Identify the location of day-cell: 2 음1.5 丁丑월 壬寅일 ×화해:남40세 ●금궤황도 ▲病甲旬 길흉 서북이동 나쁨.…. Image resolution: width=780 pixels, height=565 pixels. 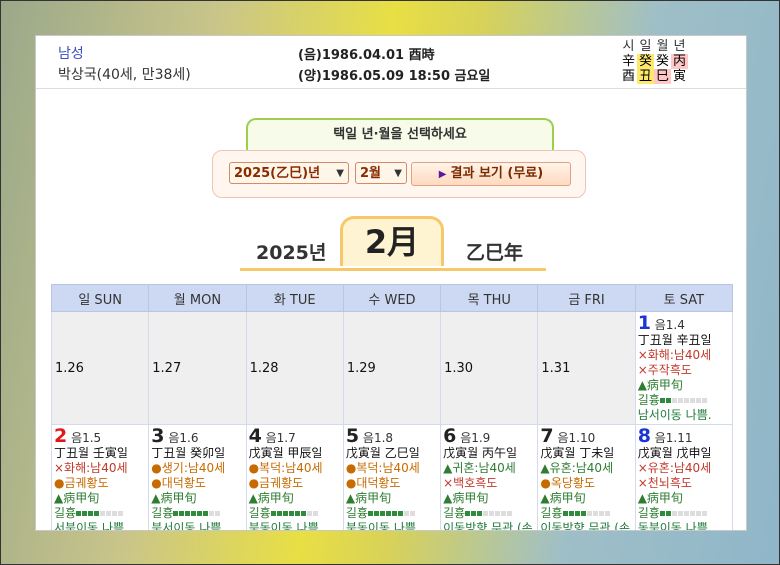
(100, 477).